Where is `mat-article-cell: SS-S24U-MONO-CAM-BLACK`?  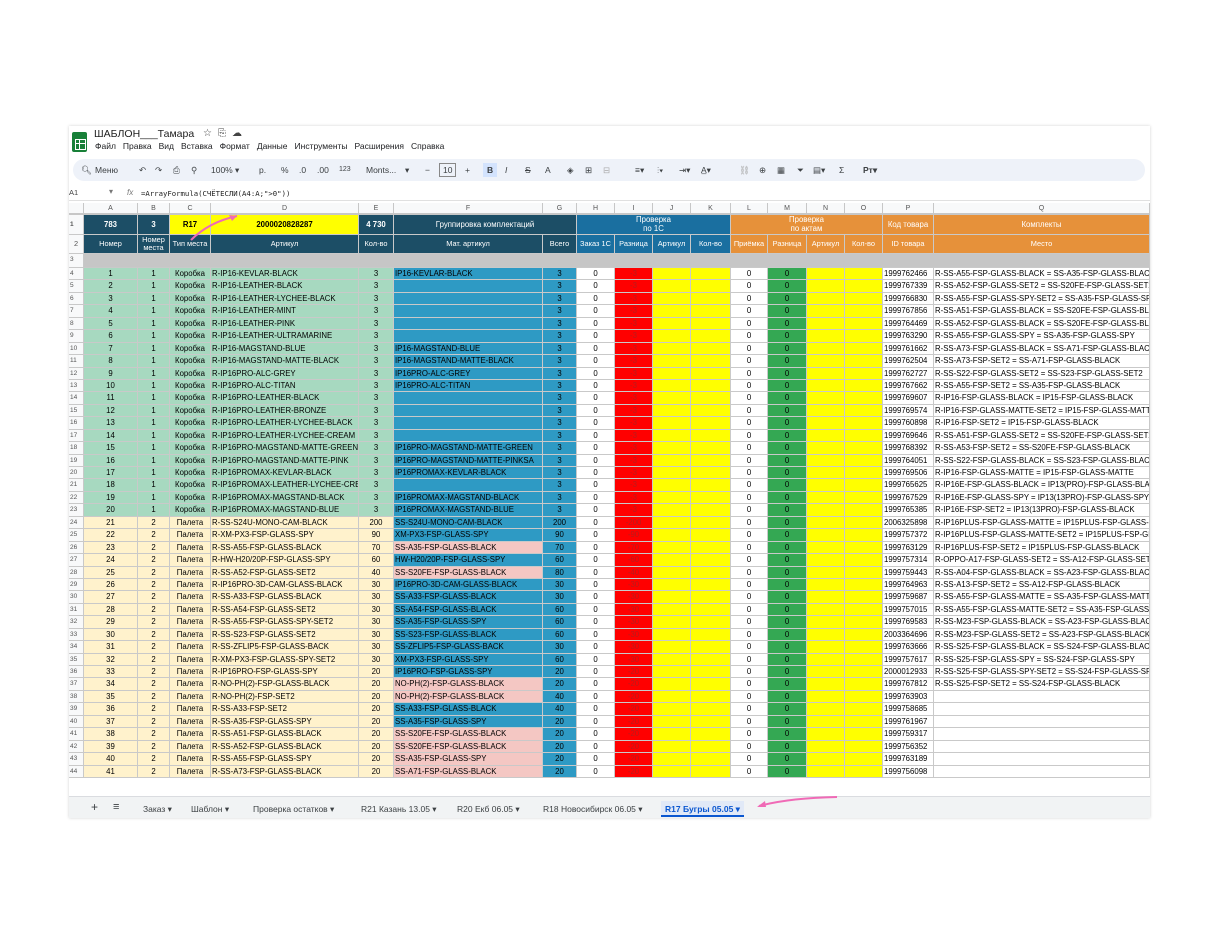 mat-article-cell: SS-S24U-MONO-CAM-BLACK is located at coordinates (468, 523).